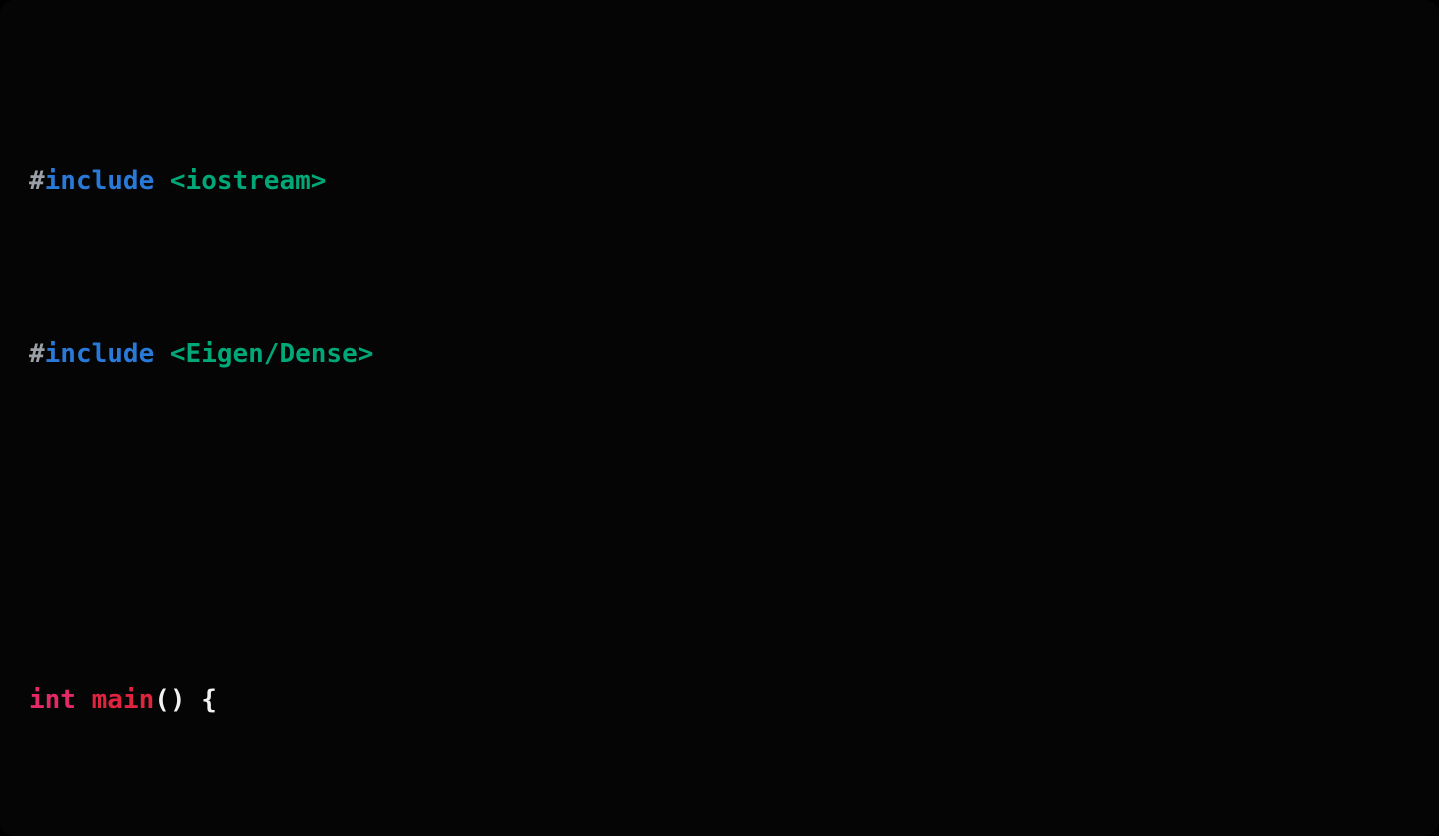  I want to click on code-line-1: #include <iostream>, so click(734, 181).